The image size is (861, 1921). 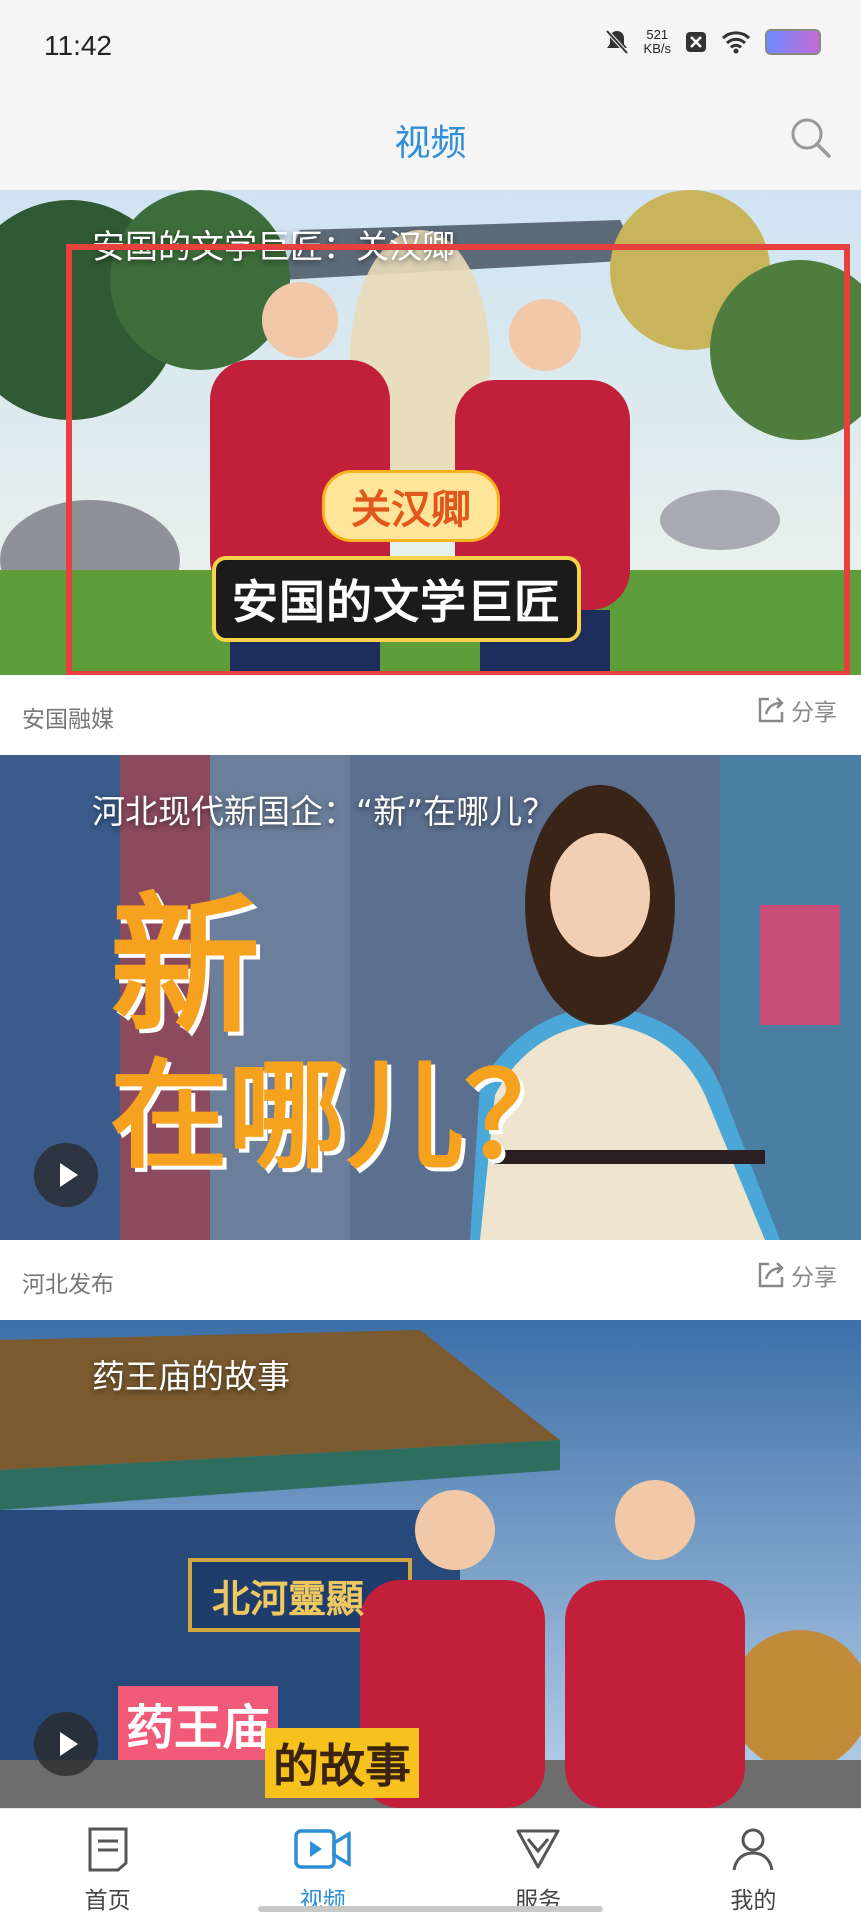 What do you see at coordinates (657, 34) in the screenshot?
I see `net-speed-value: 521` at bounding box center [657, 34].